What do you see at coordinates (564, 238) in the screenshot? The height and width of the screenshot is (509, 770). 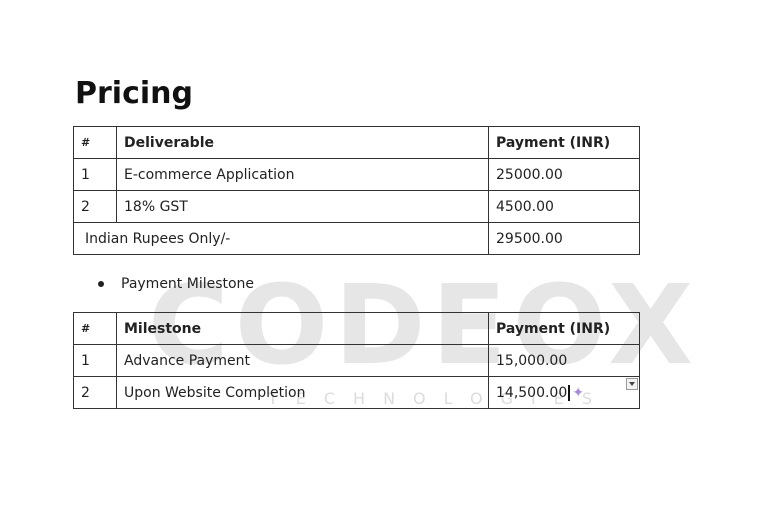 I see `total-value: 29500.00` at bounding box center [564, 238].